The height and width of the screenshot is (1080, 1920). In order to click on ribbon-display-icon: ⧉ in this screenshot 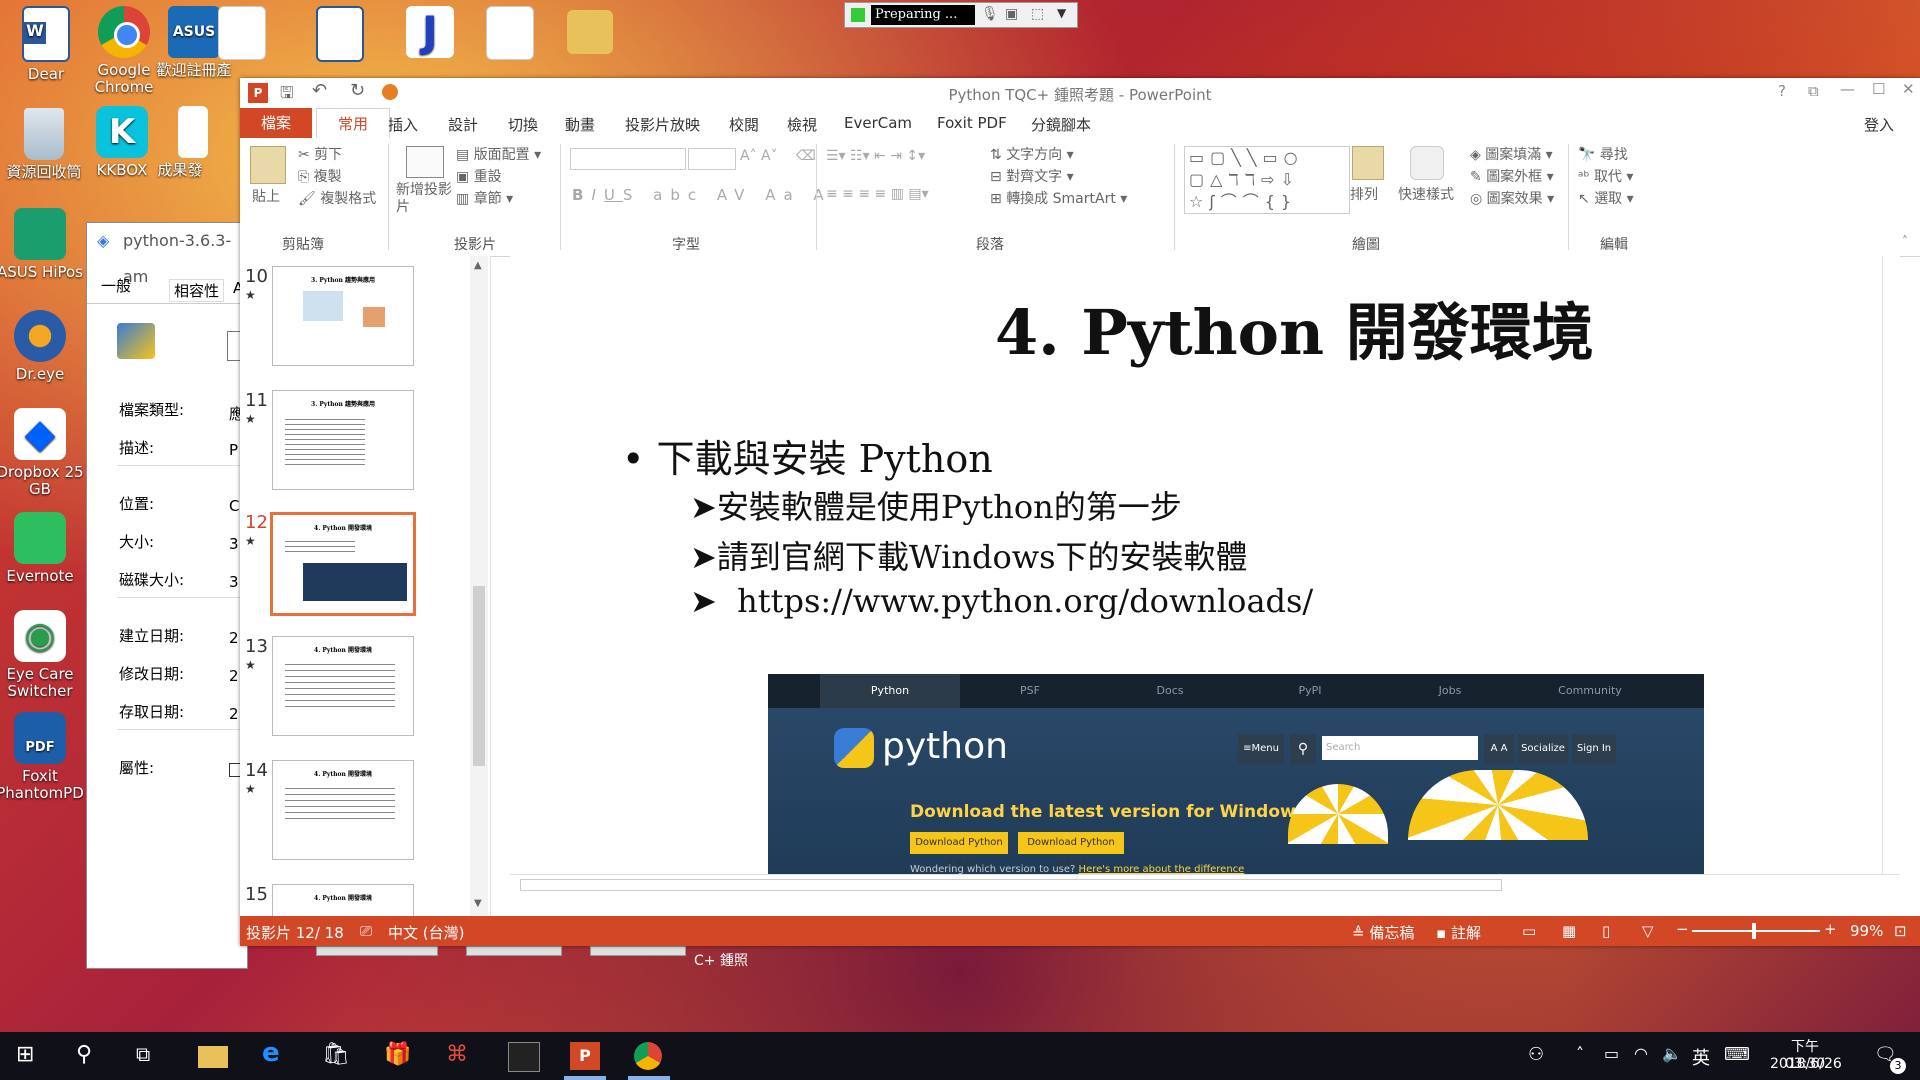, I will do `click(1813, 91)`.